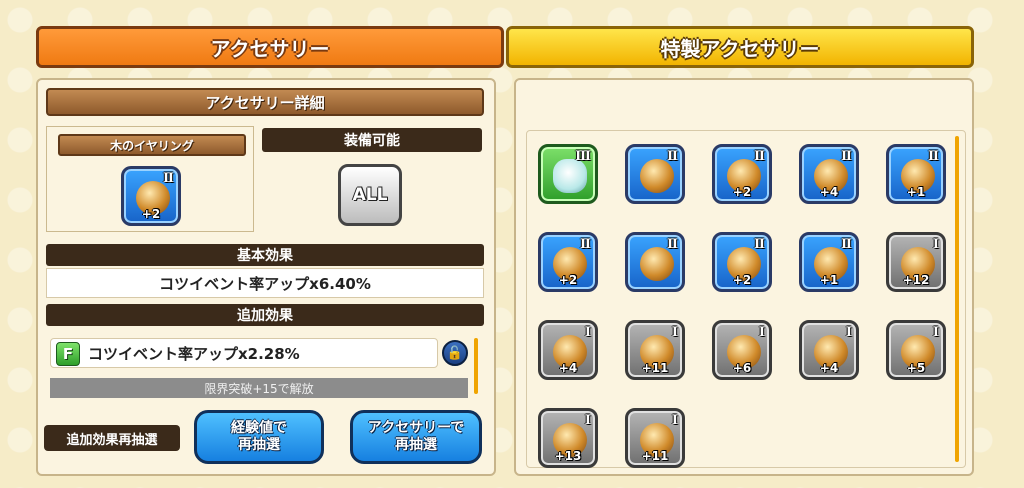  What do you see at coordinates (68, 354) in the screenshot?
I see `grade-badge: F` at bounding box center [68, 354].